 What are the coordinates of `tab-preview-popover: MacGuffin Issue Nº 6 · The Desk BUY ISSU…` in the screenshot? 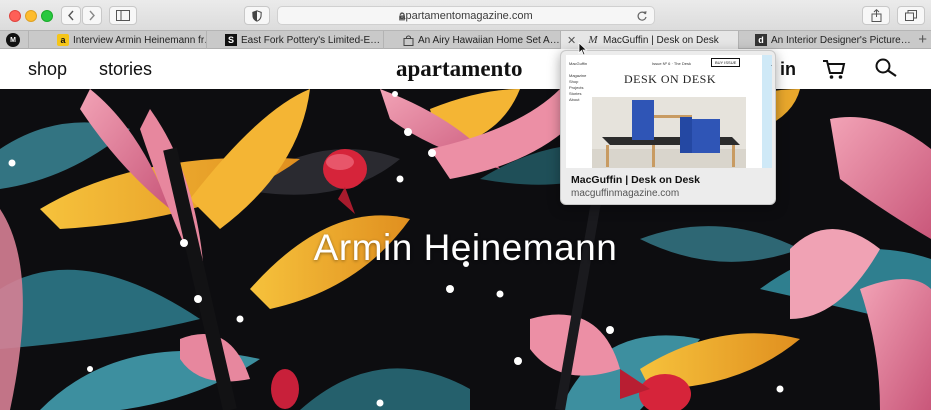 It's located at (668, 127).